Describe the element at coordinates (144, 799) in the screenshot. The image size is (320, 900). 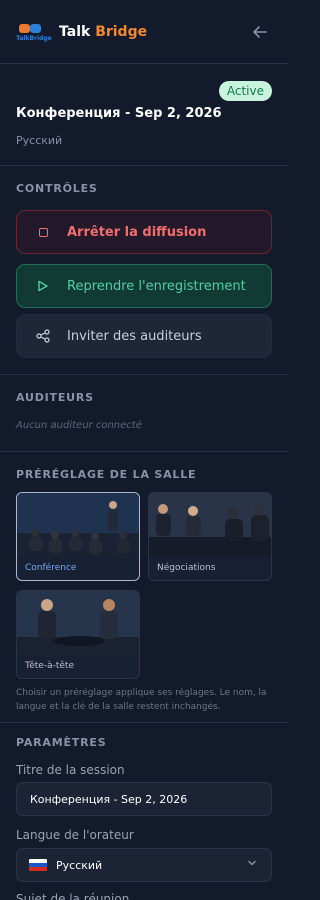
I see `session-title-input` at that location.